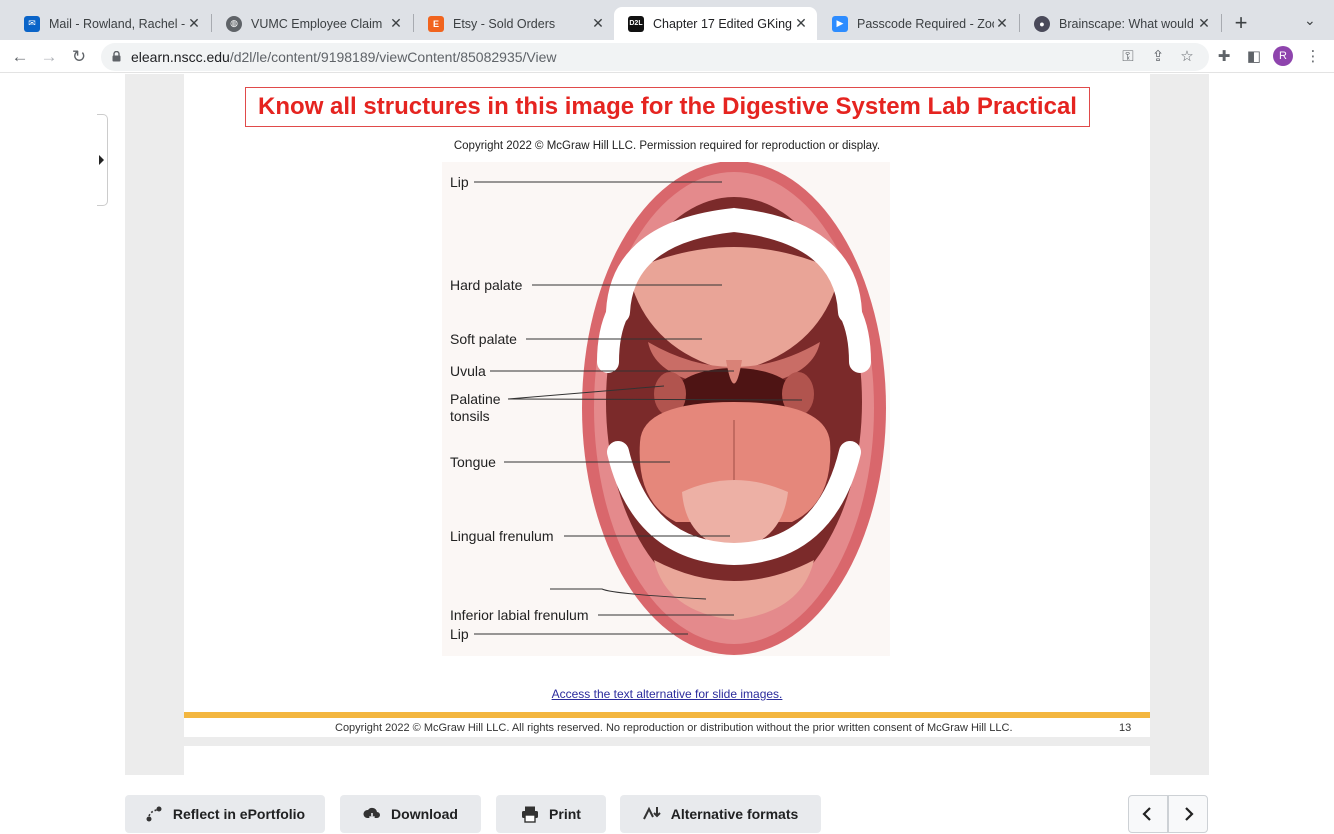 The image size is (1334, 834). I want to click on download-label: Download, so click(424, 814).